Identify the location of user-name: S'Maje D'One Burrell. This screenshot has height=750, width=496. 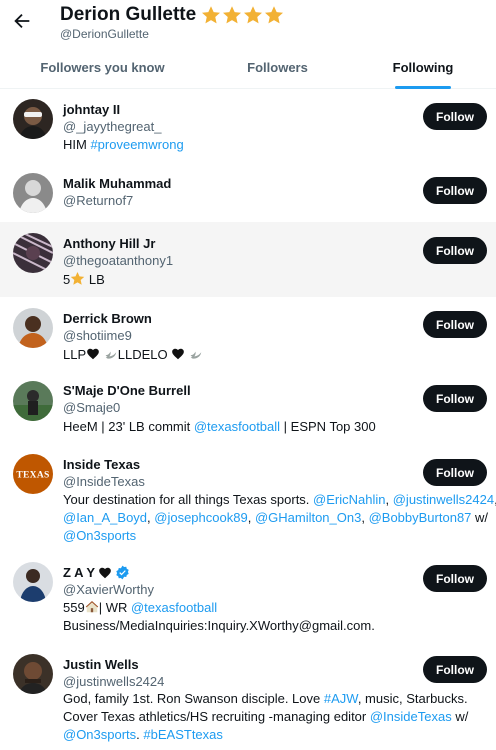
(127, 390).